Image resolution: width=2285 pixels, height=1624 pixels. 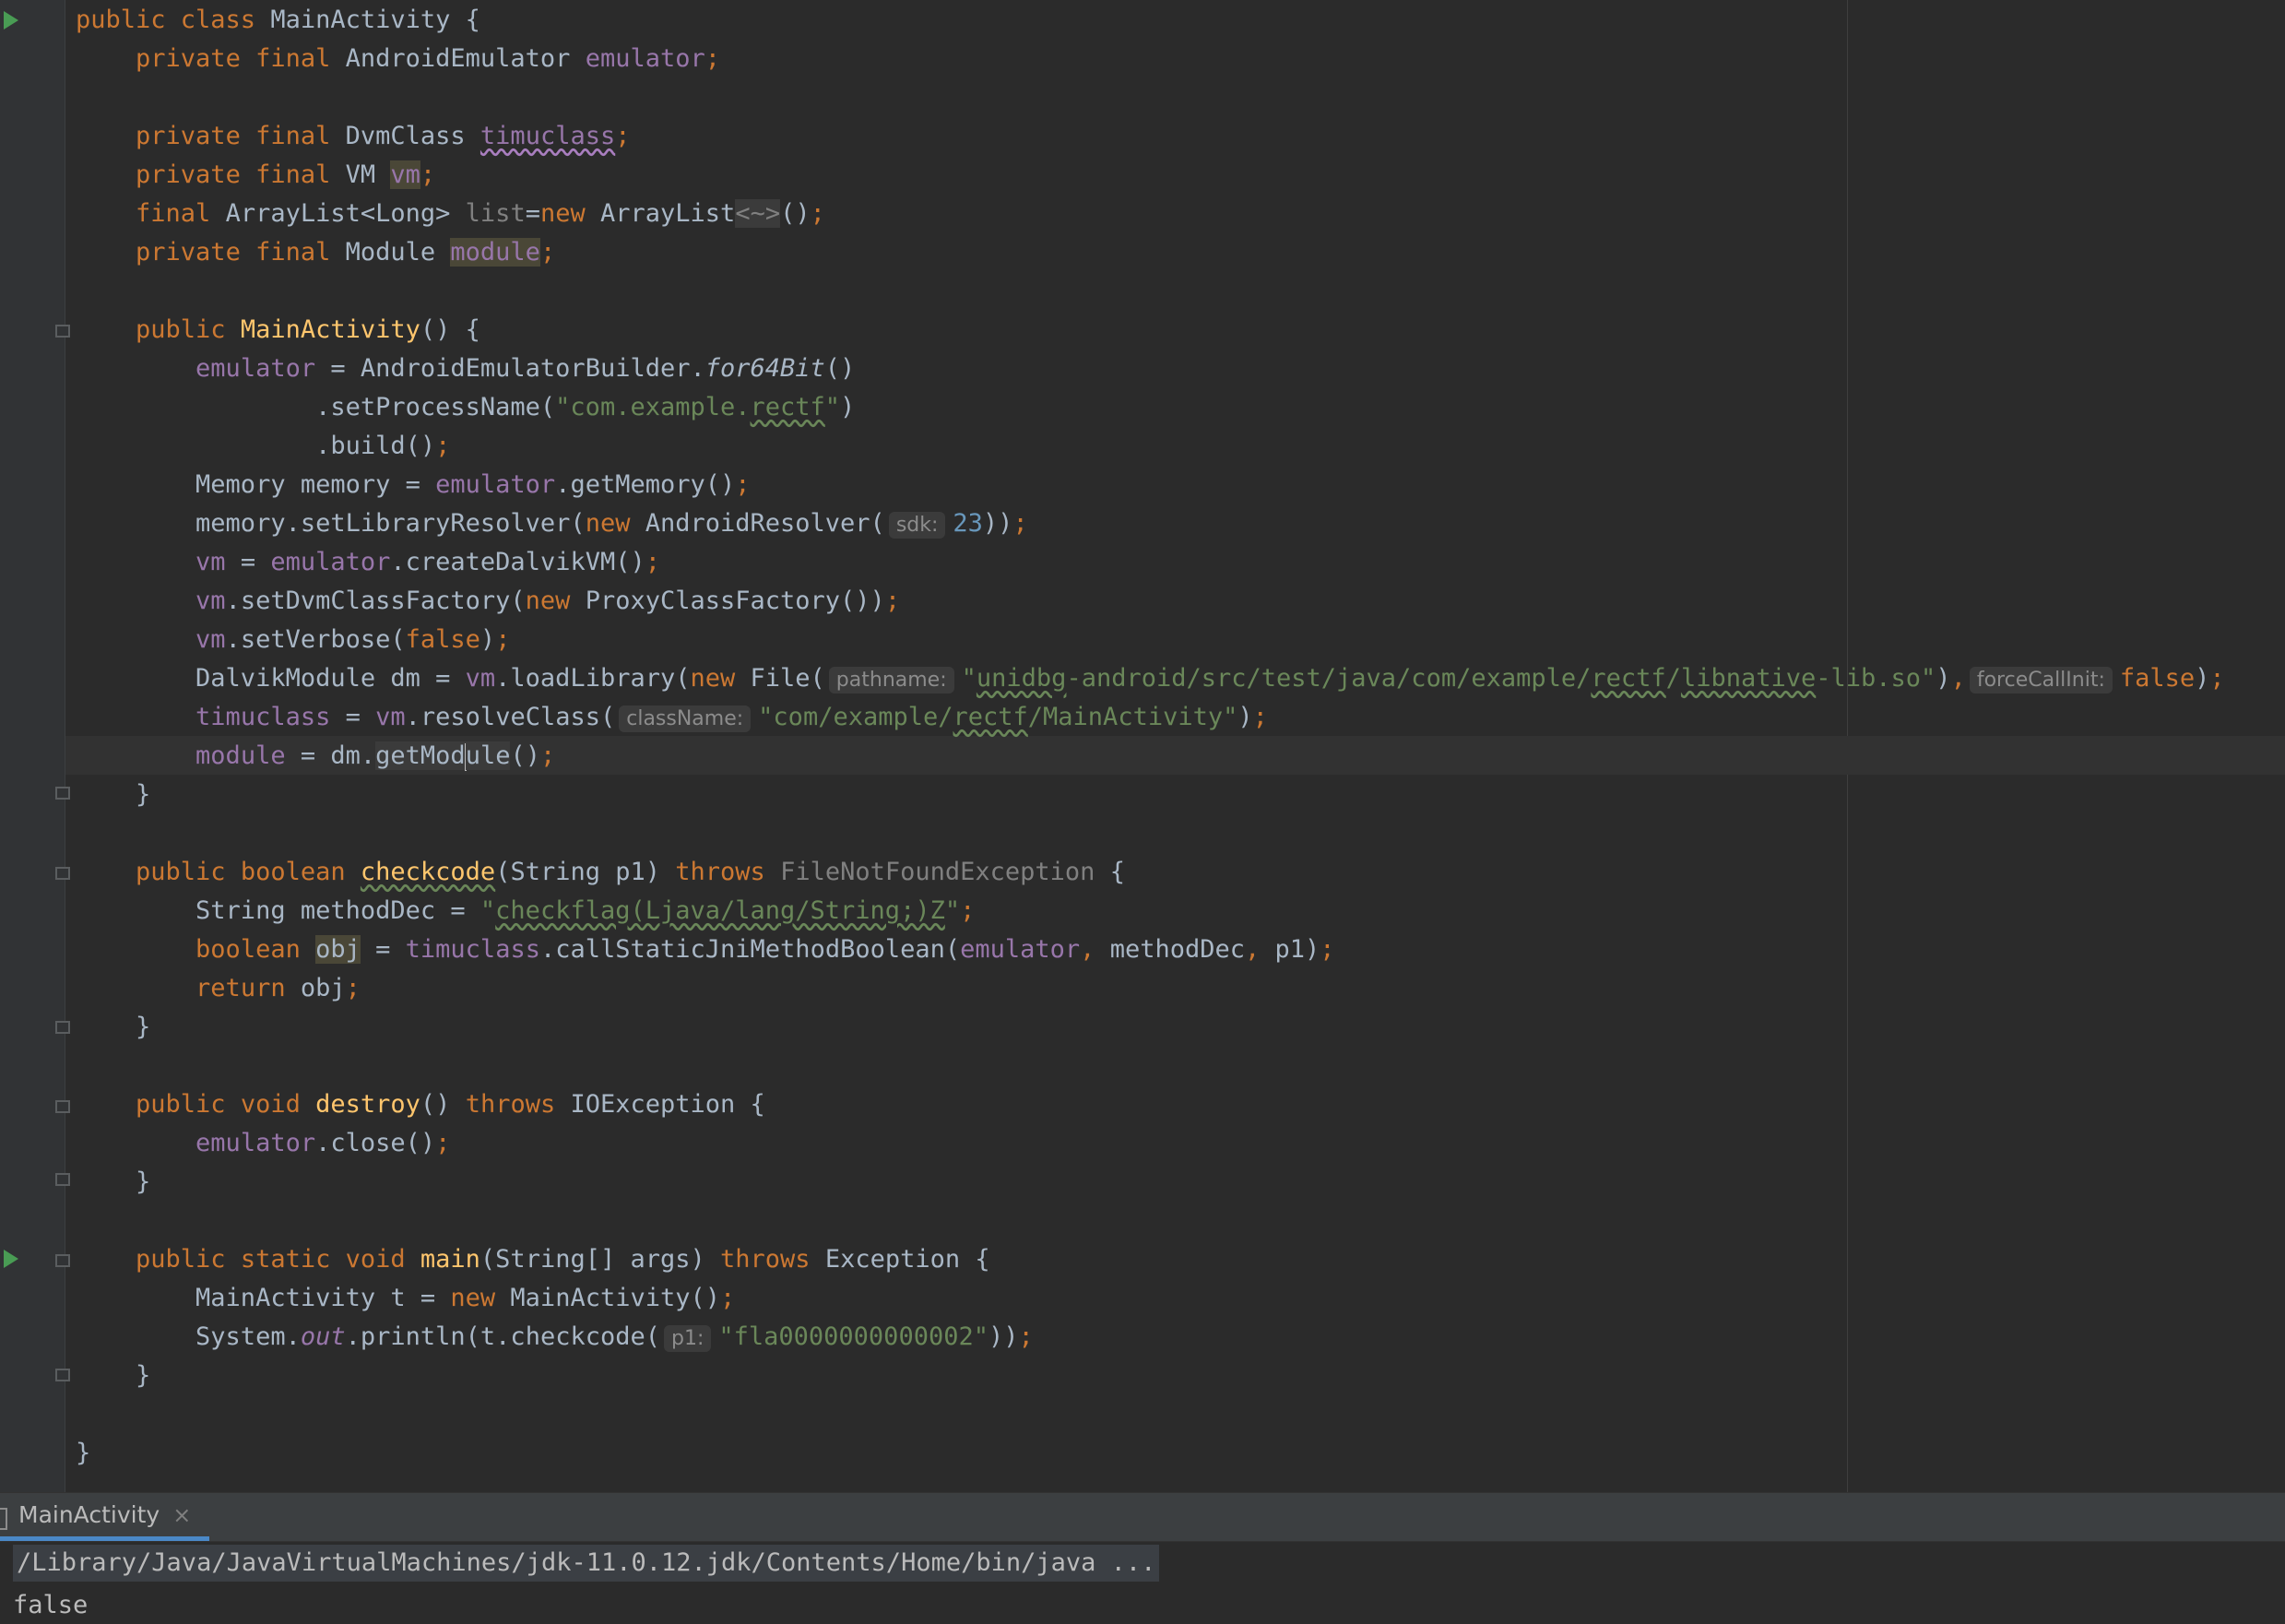 I want to click on code-line: private final VM vm;, so click(x=255, y=176).